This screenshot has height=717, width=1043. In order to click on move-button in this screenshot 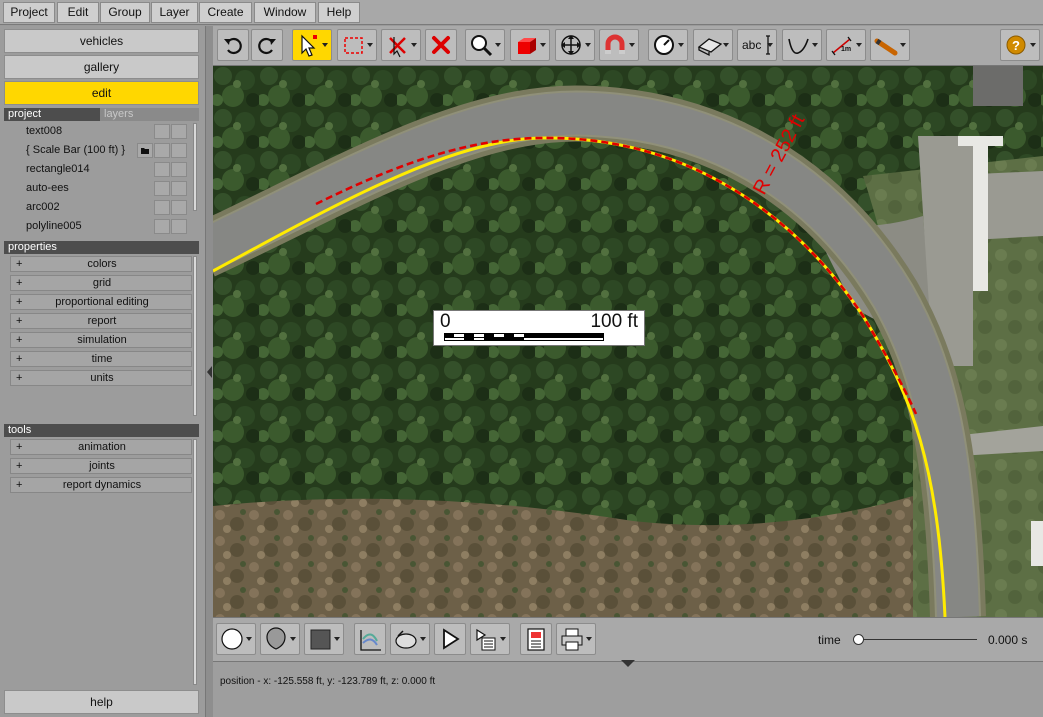, I will do `click(575, 45)`.